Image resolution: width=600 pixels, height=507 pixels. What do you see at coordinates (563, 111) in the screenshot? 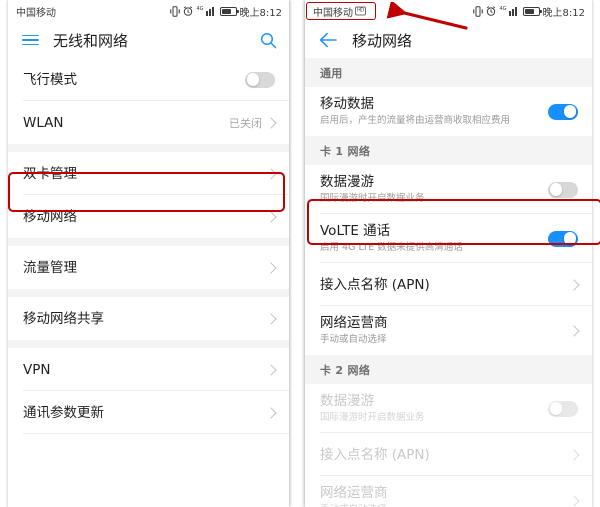
I see `mobile-data-toggle` at bounding box center [563, 111].